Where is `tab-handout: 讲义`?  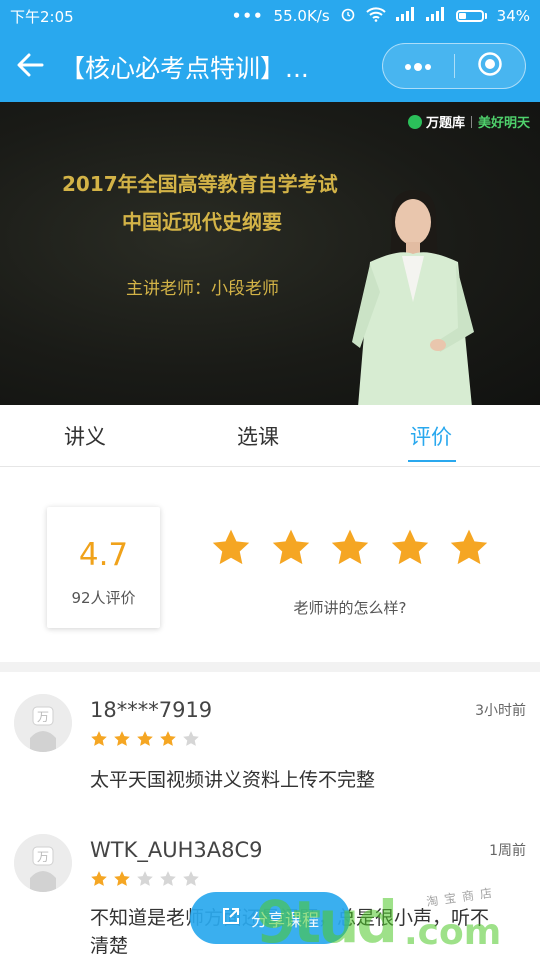 tab-handout: 讲义 is located at coordinates (85, 436).